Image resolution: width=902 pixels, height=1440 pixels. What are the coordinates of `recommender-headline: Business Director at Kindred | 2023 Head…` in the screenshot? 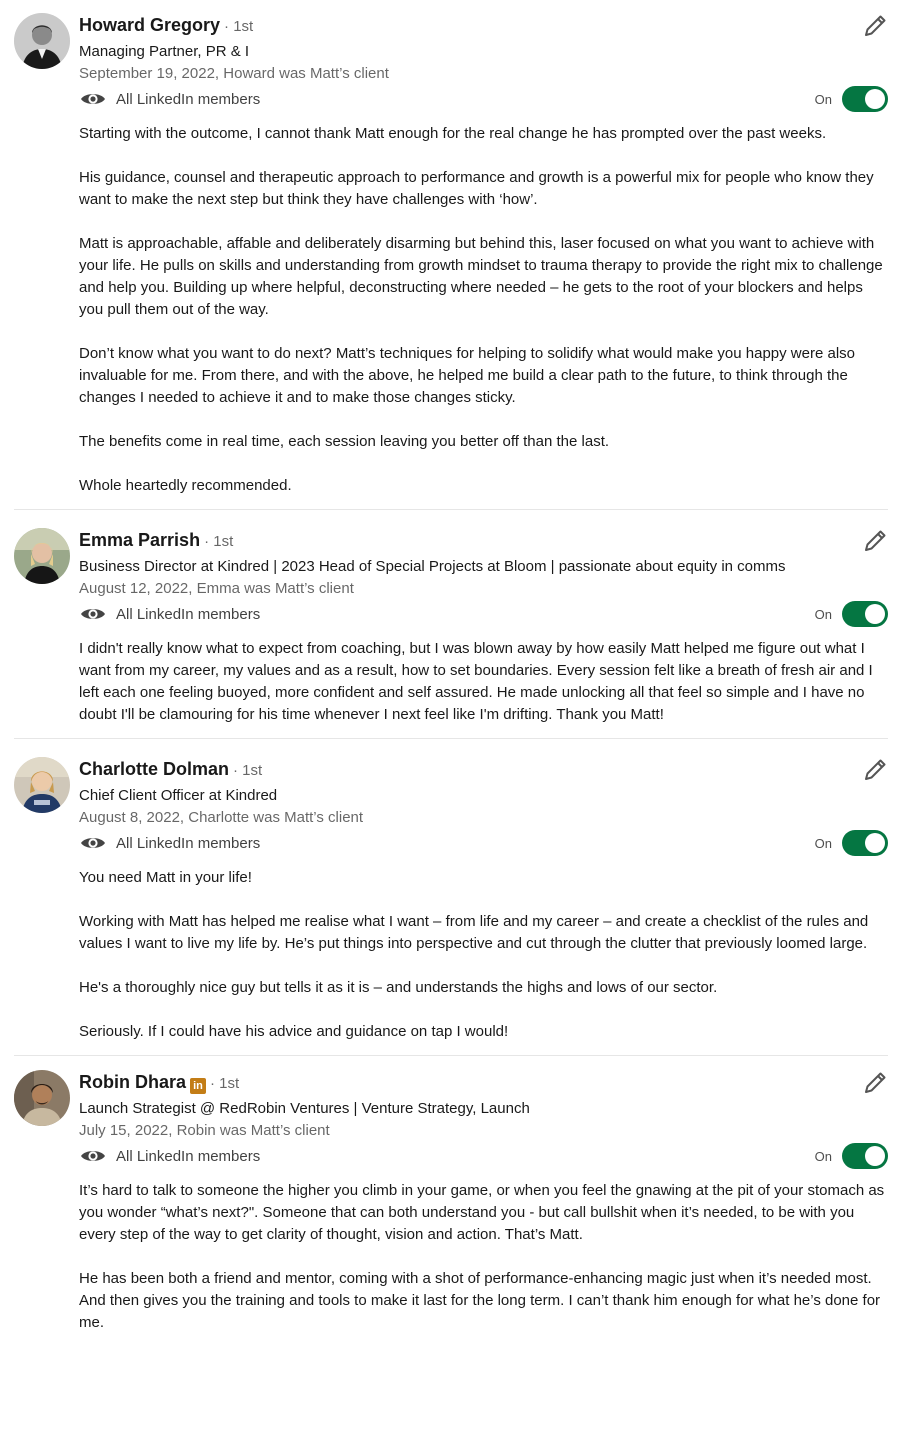 It's located at (432, 566).